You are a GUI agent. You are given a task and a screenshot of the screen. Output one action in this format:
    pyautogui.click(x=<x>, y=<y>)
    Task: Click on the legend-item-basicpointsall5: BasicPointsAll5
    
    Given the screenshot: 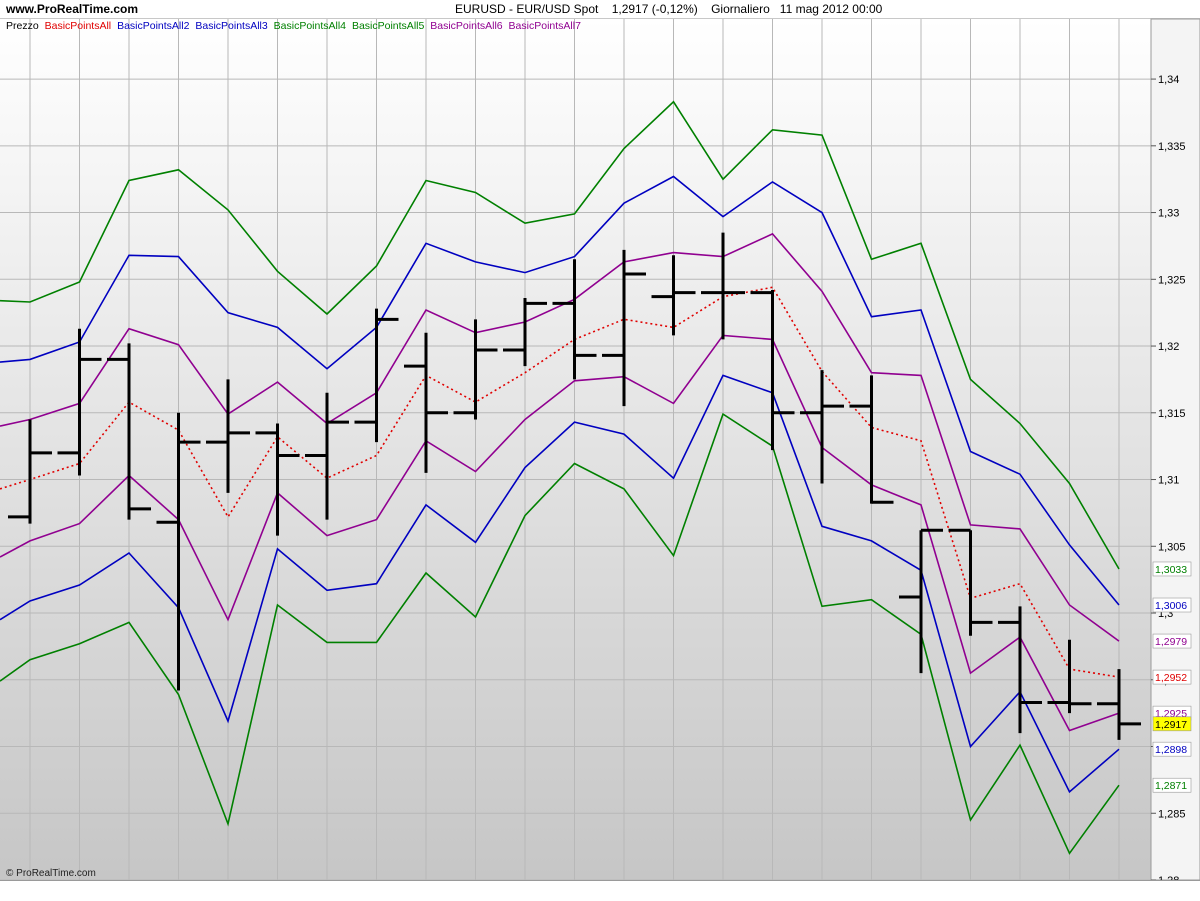 What is the action you would take?
    pyautogui.click(x=388, y=26)
    